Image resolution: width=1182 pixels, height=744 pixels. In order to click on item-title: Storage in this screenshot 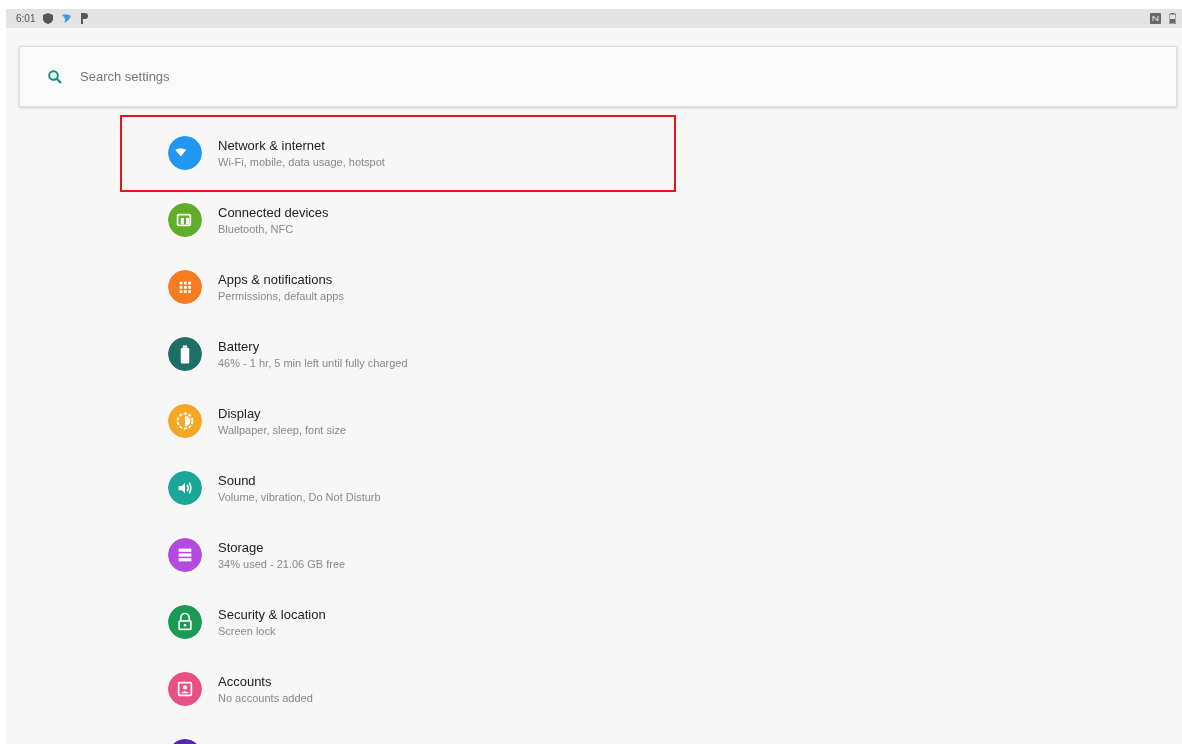, I will do `click(241, 548)`.